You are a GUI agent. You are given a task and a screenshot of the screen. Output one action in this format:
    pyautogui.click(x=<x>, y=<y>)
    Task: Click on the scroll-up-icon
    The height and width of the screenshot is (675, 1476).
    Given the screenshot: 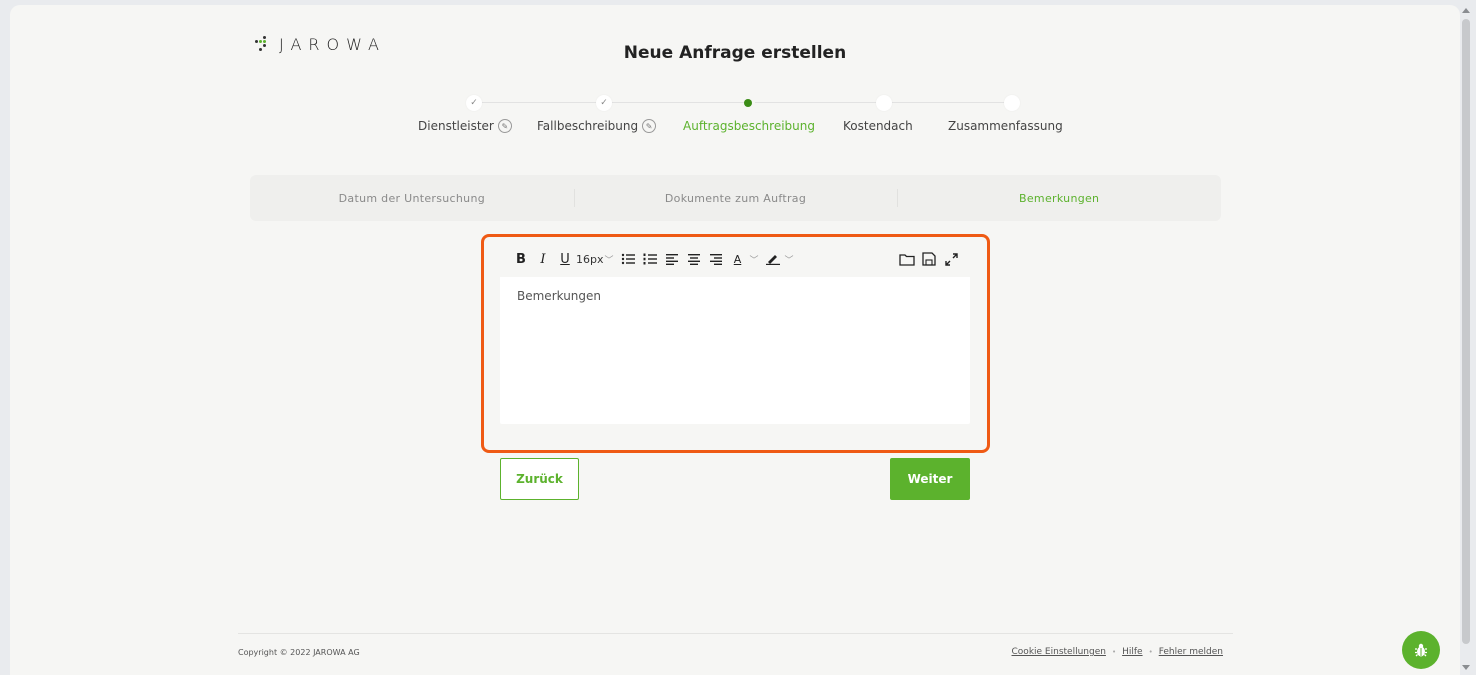 What is the action you would take?
    pyautogui.click(x=1466, y=10)
    